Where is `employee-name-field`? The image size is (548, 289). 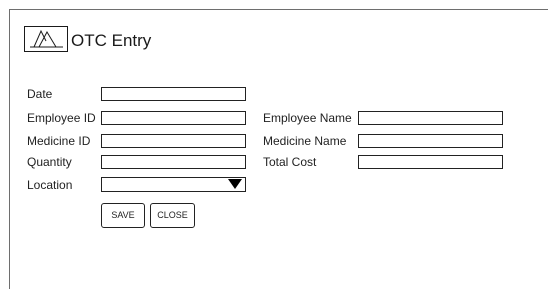 employee-name-field is located at coordinates (430, 118).